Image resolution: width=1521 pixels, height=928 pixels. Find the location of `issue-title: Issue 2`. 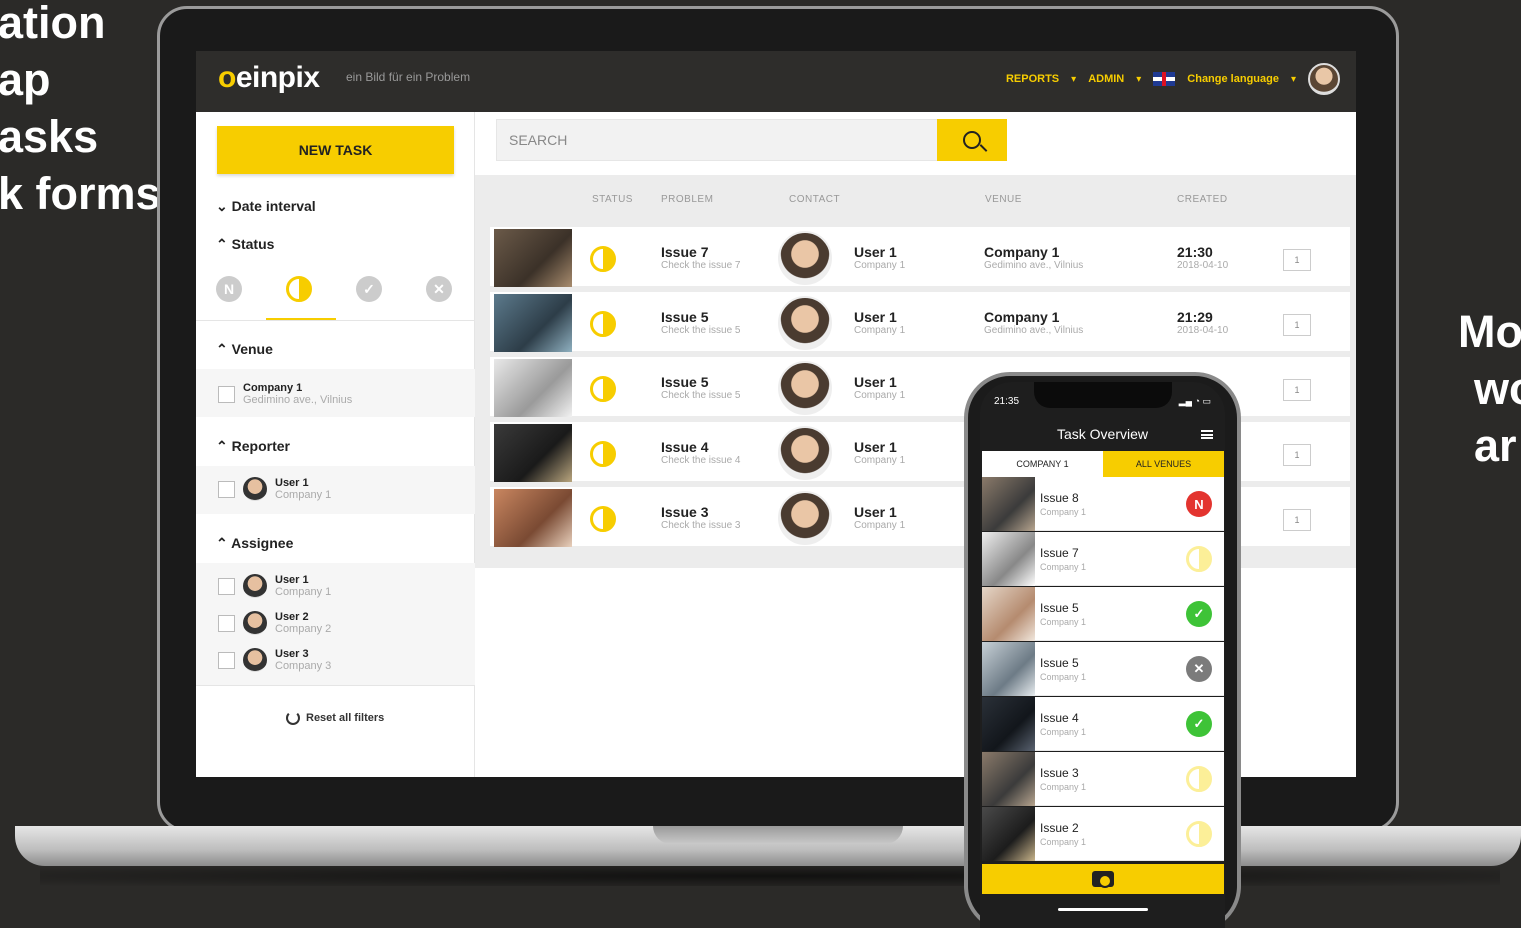

issue-title: Issue 2 is located at coordinates (1059, 828).